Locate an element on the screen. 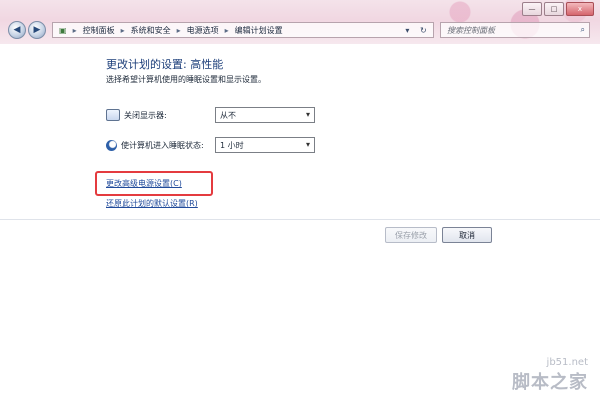  restore-defaults-link: 还原此计划的默认设置(R) is located at coordinates (152, 203).